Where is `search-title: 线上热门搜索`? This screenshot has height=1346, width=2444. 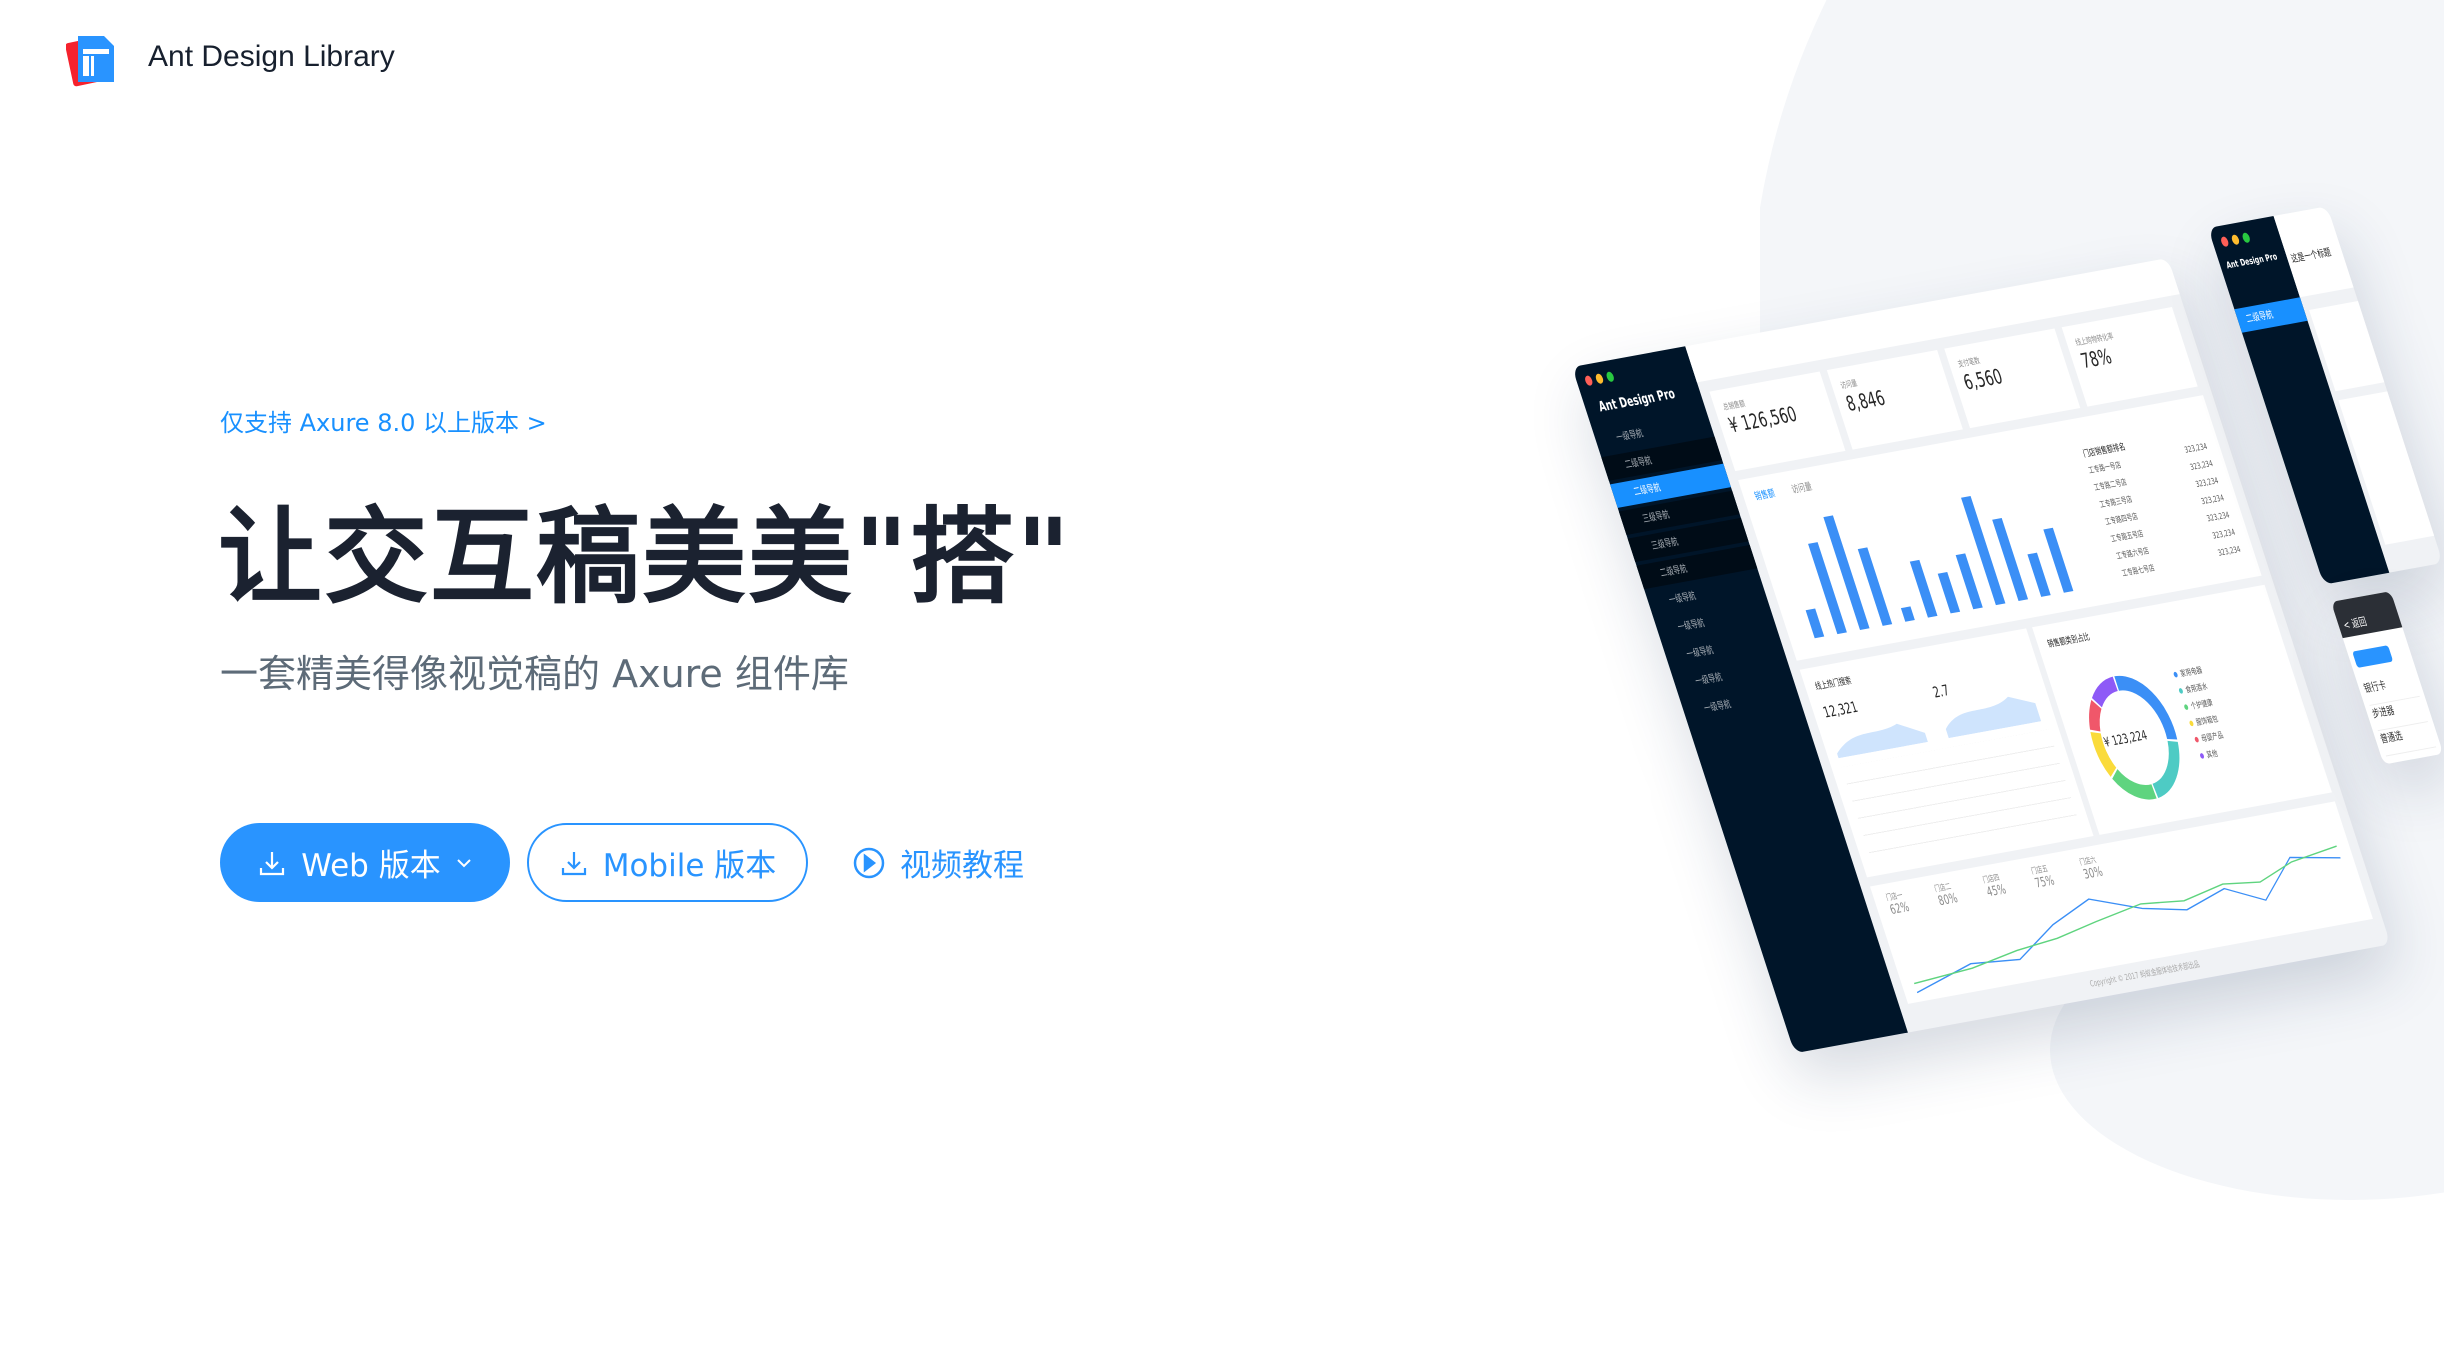
search-title: 线上热门搜索 is located at coordinates (1833, 684).